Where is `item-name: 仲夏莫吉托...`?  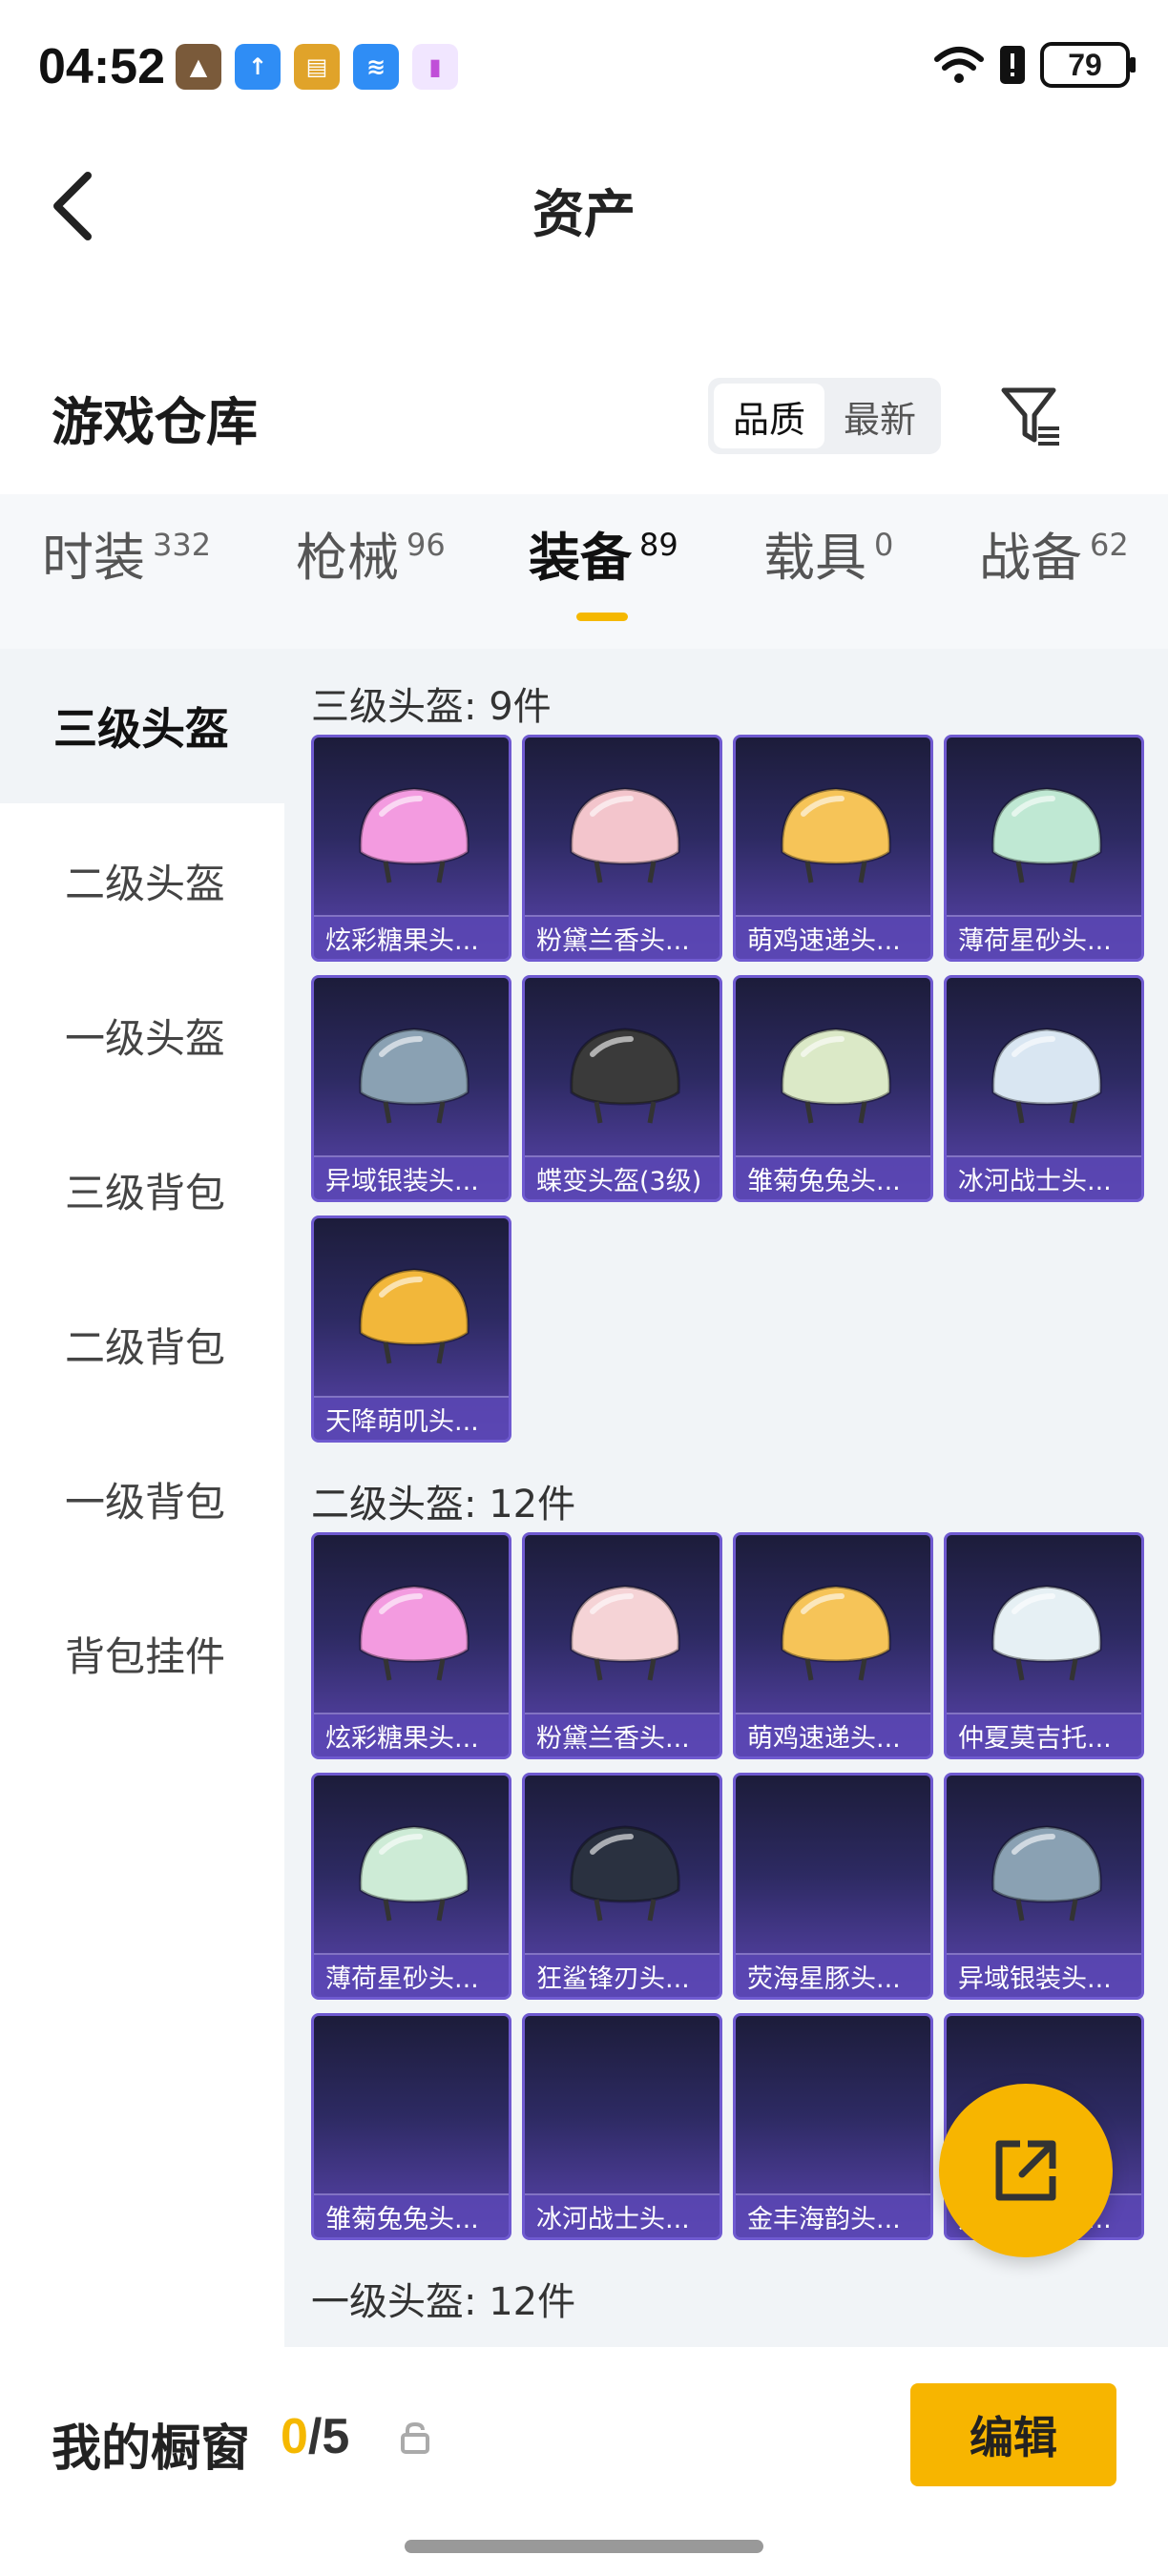
item-name: 仲夏莫吉托... is located at coordinates (1044, 1734).